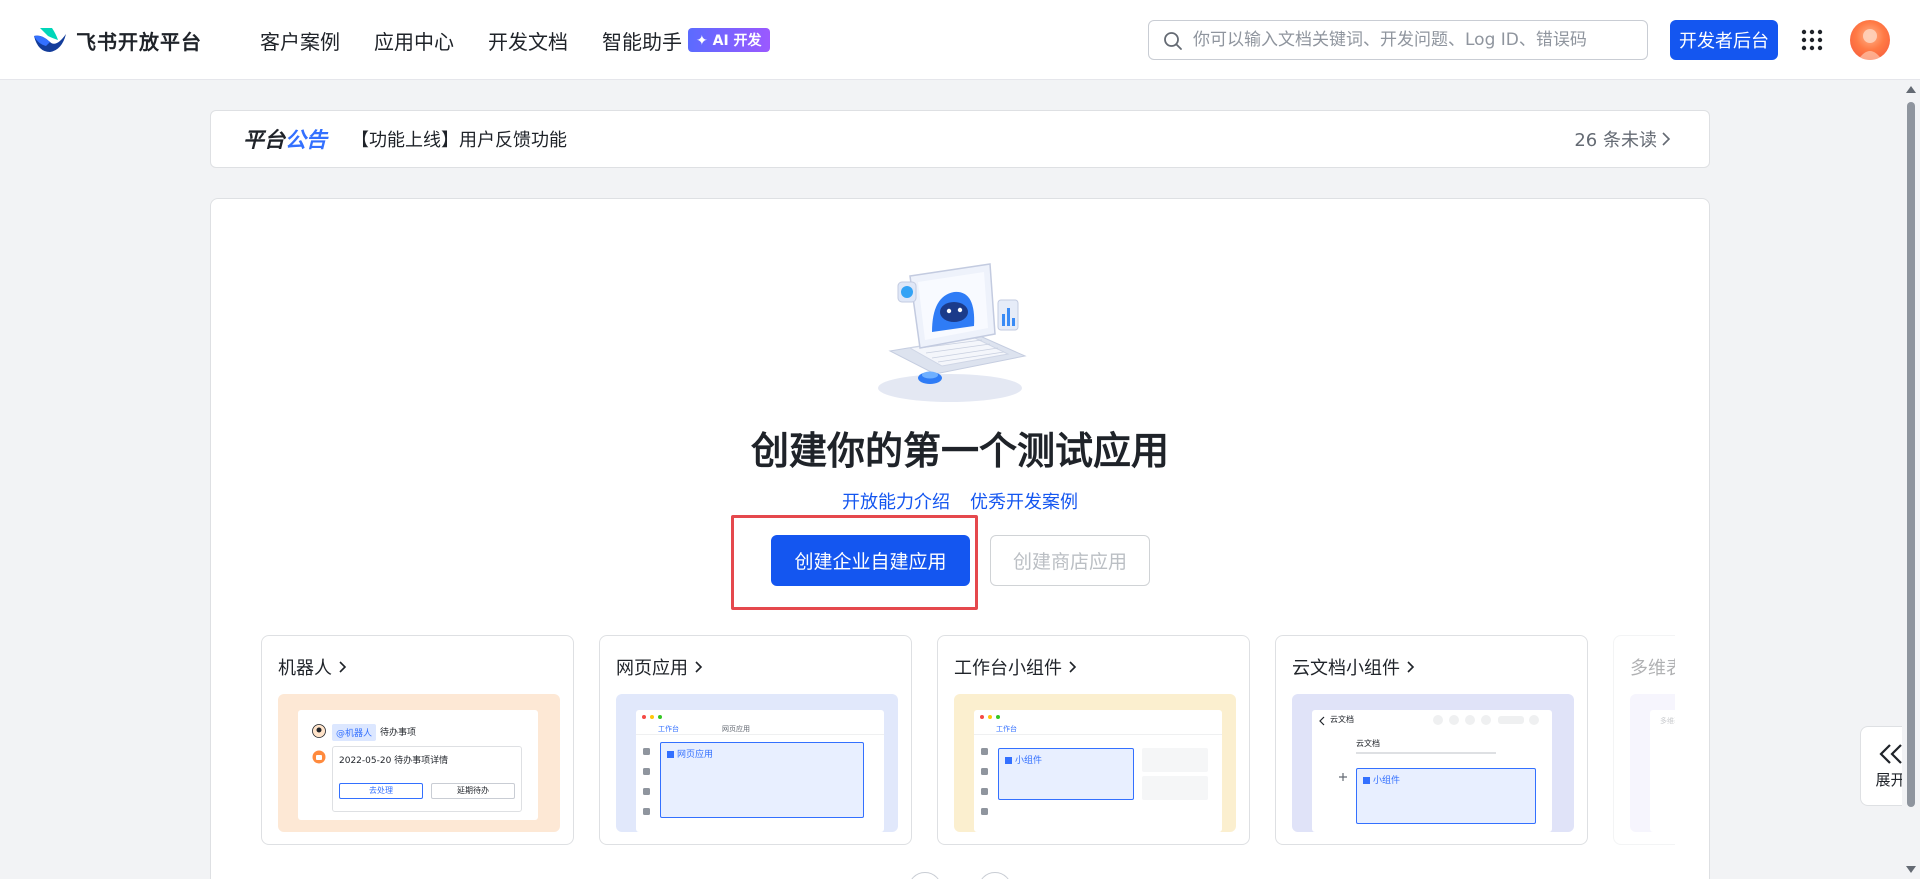  Describe the element at coordinates (354, 732) in the screenshot. I see `bot-mention-tag: @机器人` at that location.